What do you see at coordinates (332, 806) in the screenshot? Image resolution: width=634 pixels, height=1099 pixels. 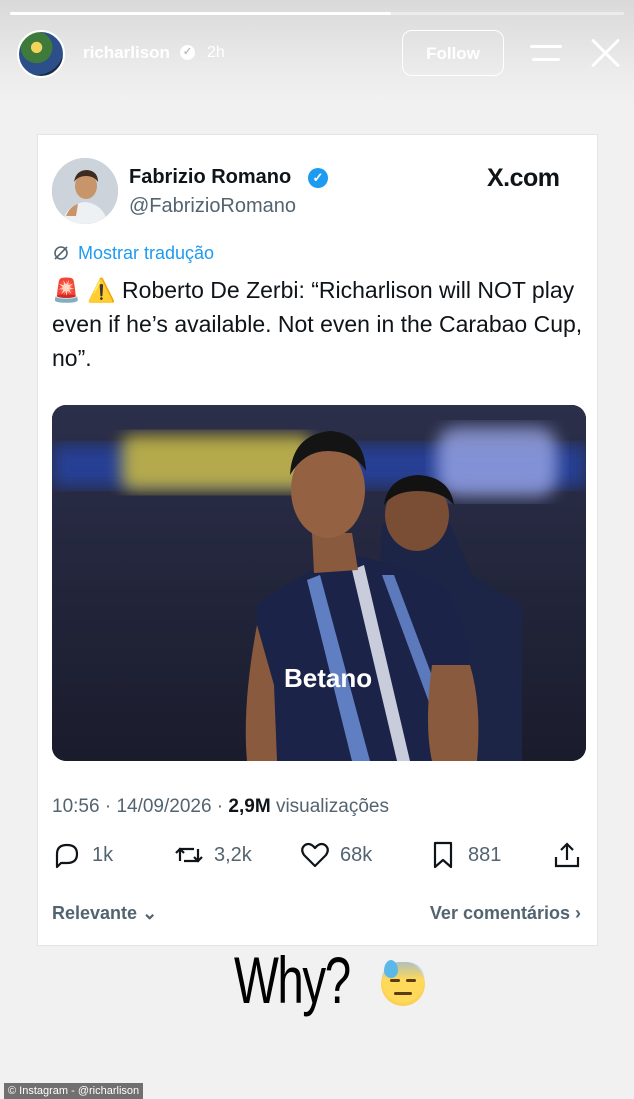 I see `views-label: visualizações` at bounding box center [332, 806].